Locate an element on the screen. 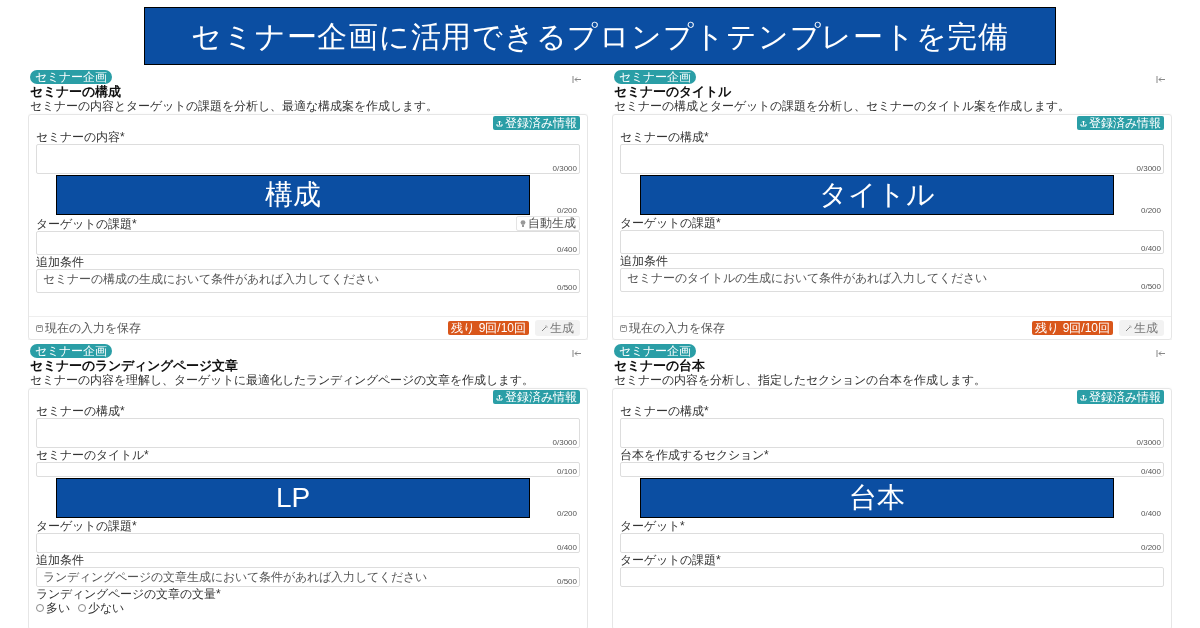  panel-title: セミナーのタイトル is located at coordinates (673, 91).